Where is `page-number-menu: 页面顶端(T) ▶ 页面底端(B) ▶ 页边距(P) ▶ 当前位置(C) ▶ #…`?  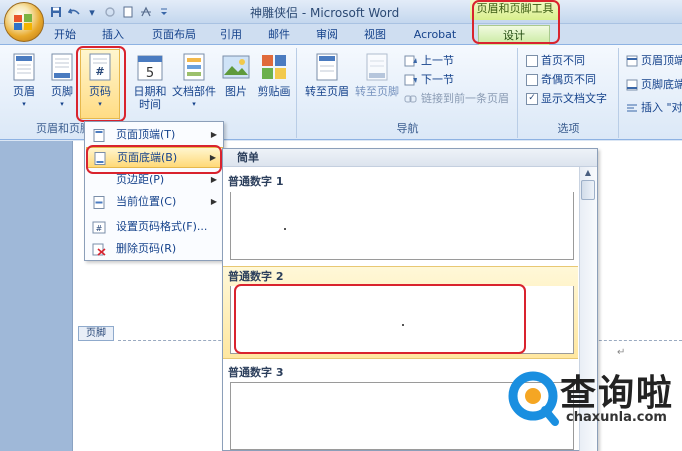 page-number-menu: 页面顶端(T) ▶ 页面底端(B) ▶ 页边距(P) ▶ 当前位置(C) ▶ #… is located at coordinates (154, 191).